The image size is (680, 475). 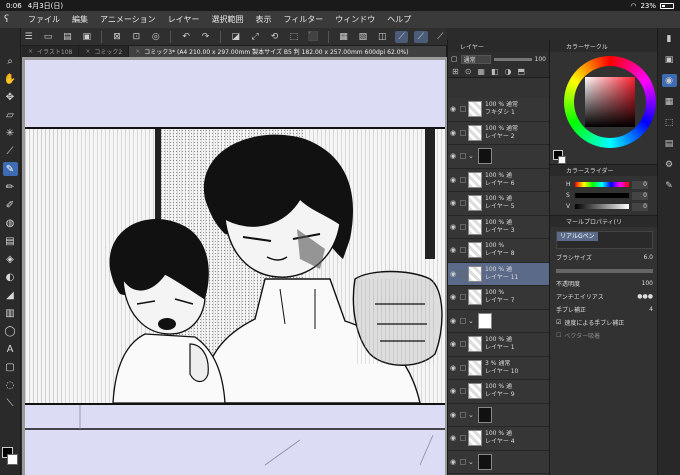 I want to click on menu-window: ウィンドウ, so click(x=355, y=19).